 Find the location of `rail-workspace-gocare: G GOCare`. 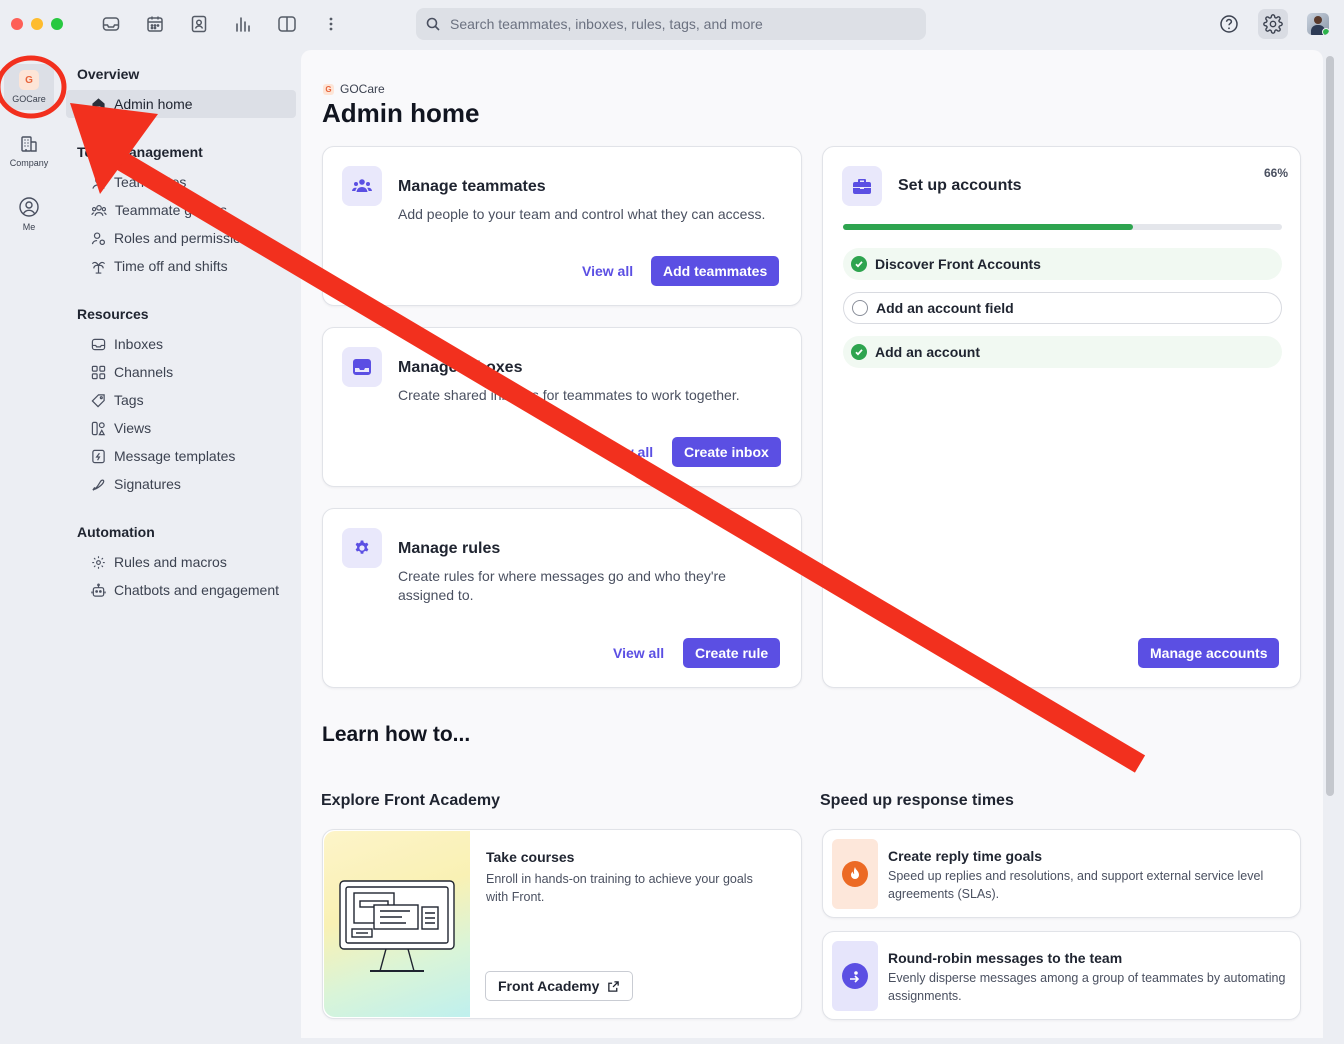

rail-workspace-gocare: G GOCare is located at coordinates (29, 87).